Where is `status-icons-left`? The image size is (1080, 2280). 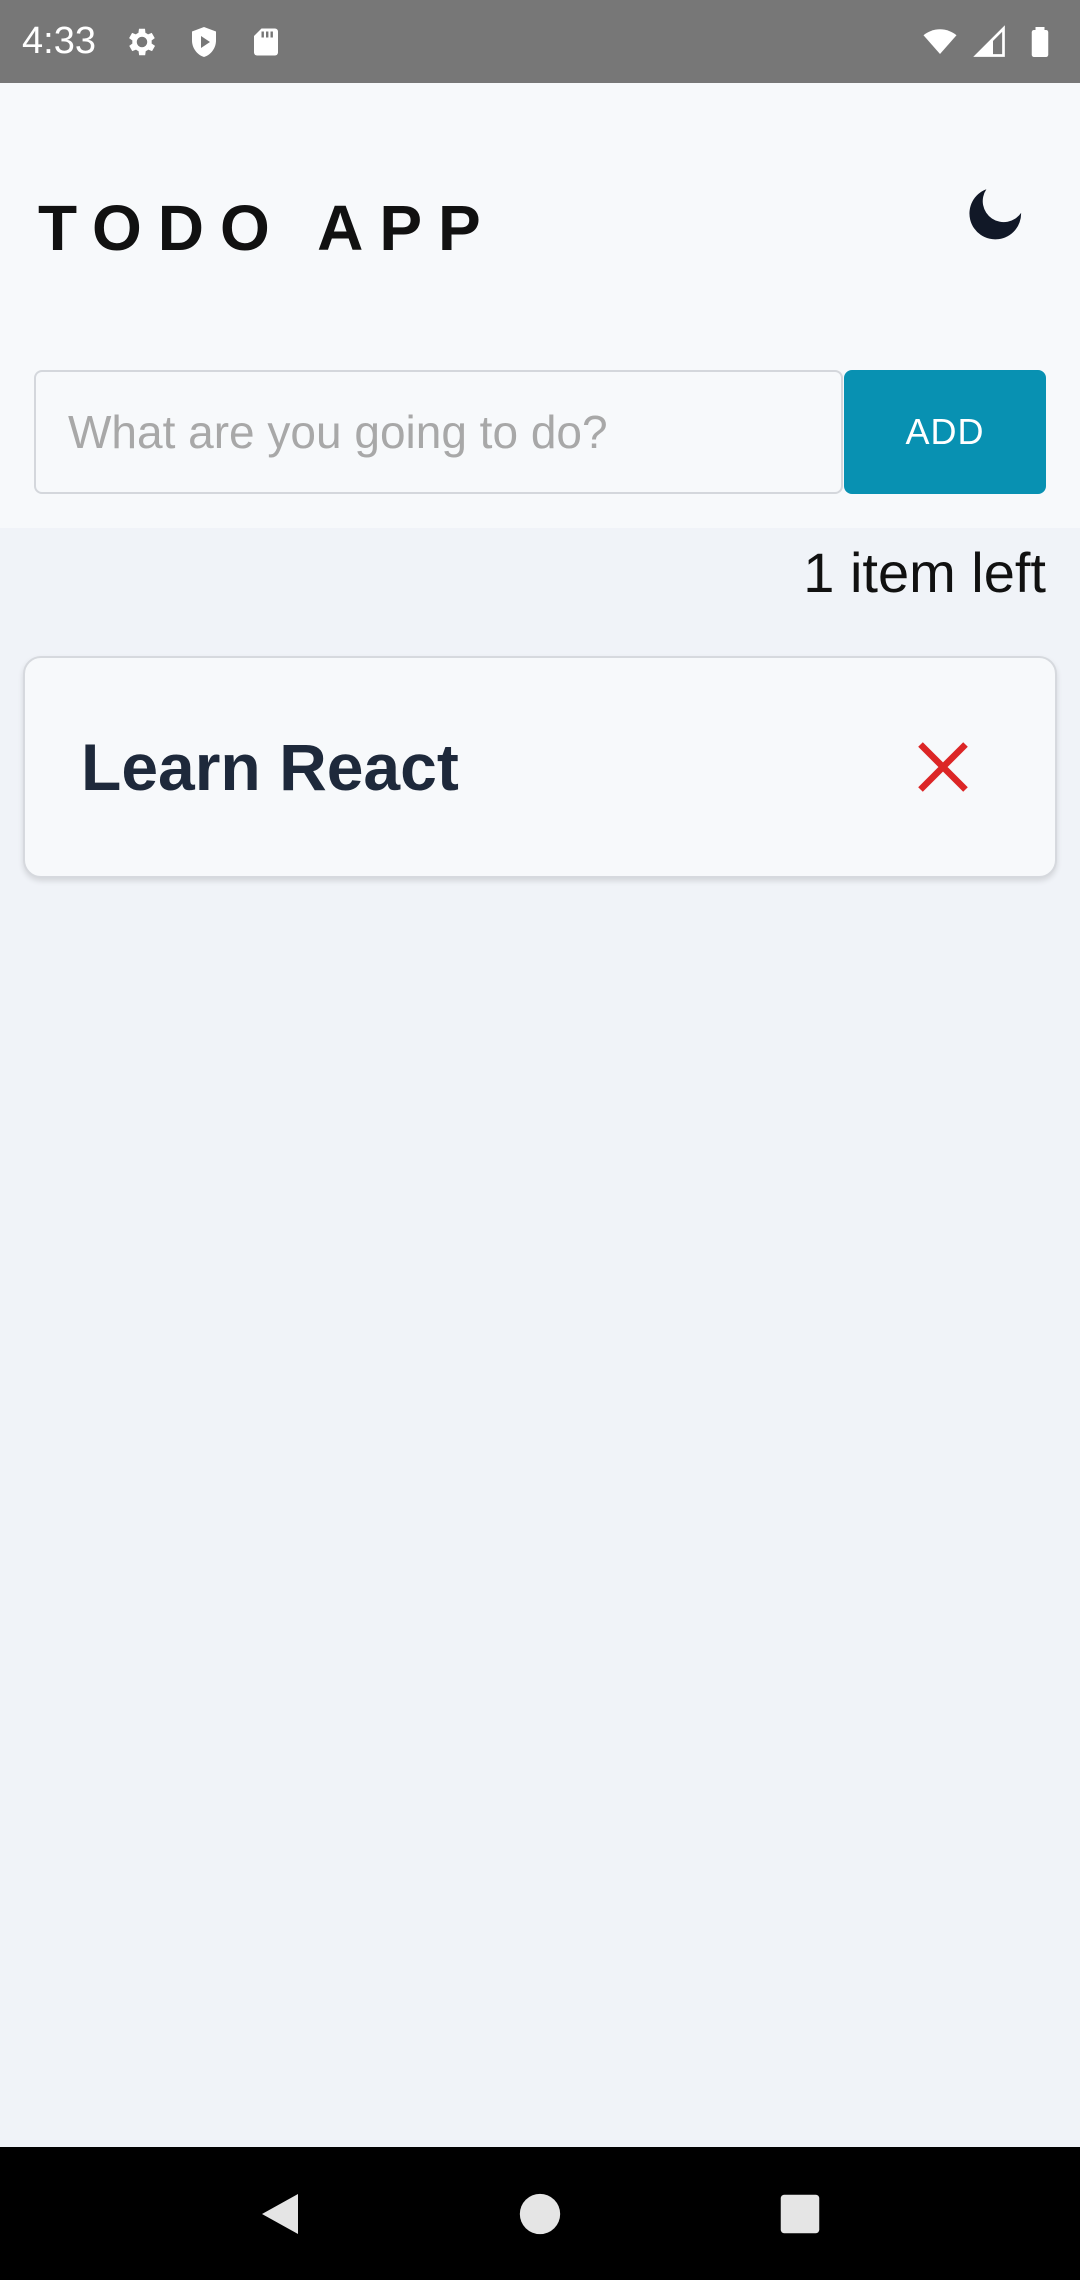
status-icons-left is located at coordinates (204, 42).